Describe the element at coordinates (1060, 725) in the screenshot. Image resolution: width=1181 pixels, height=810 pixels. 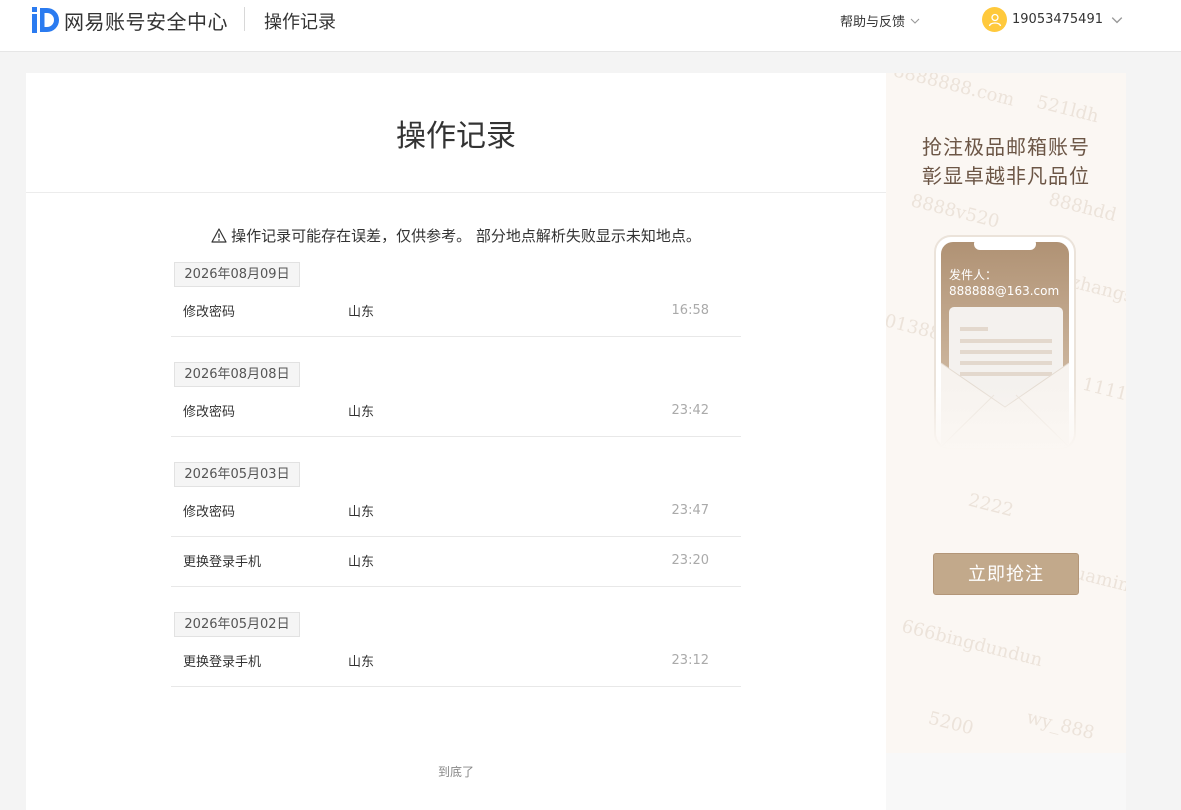
I see `ad-bg-word: wy_888` at that location.